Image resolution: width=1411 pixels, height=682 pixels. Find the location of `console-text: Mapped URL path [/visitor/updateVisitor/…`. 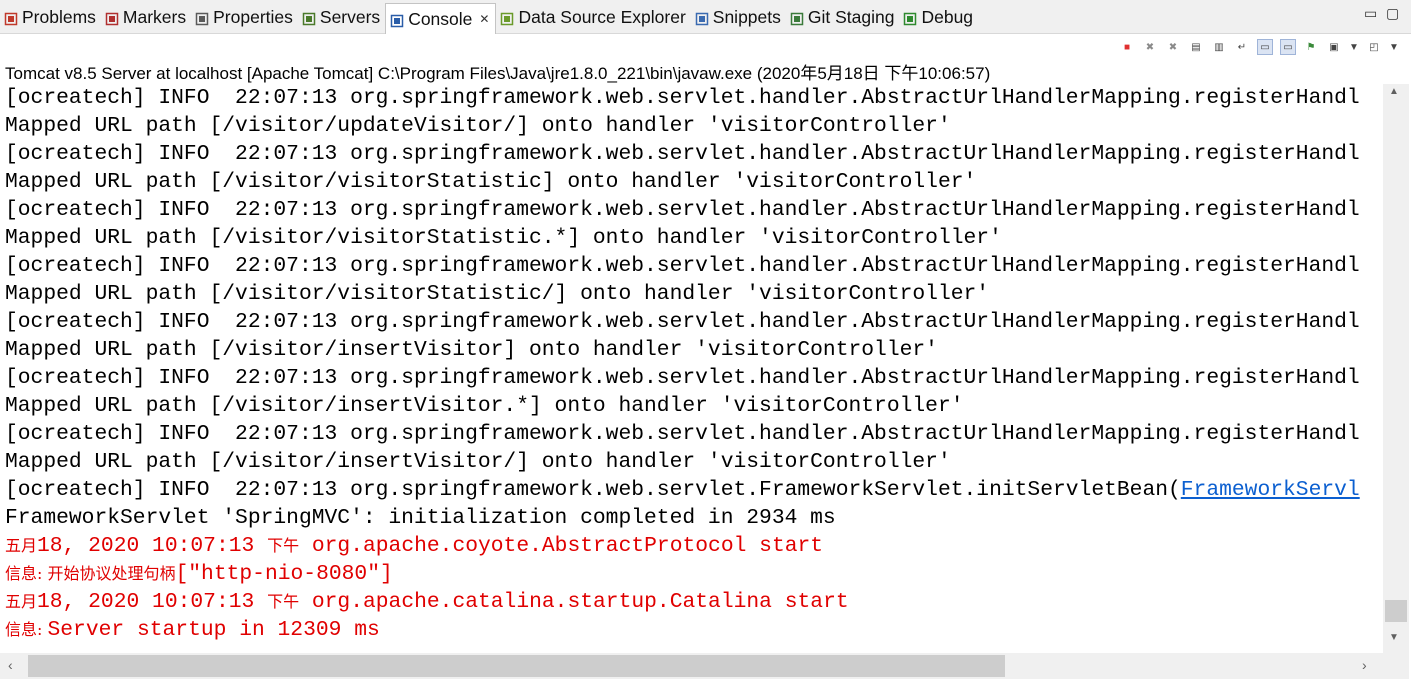

console-text: Mapped URL path [/visitor/updateVisitor/… is located at coordinates (478, 126).